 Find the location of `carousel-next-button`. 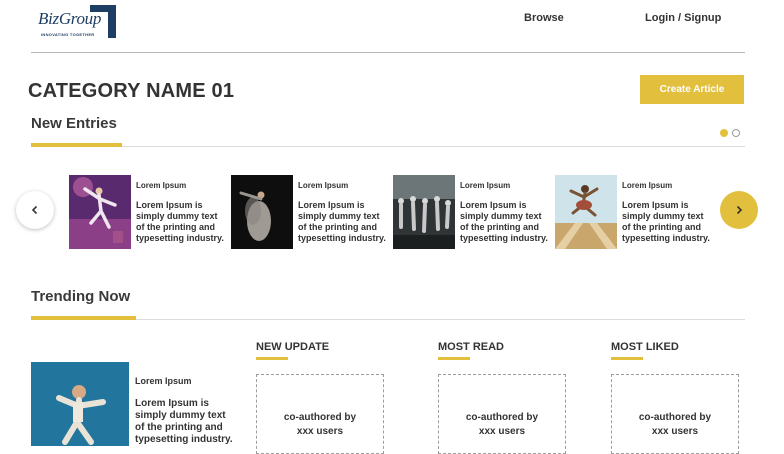

carousel-next-button is located at coordinates (739, 210).